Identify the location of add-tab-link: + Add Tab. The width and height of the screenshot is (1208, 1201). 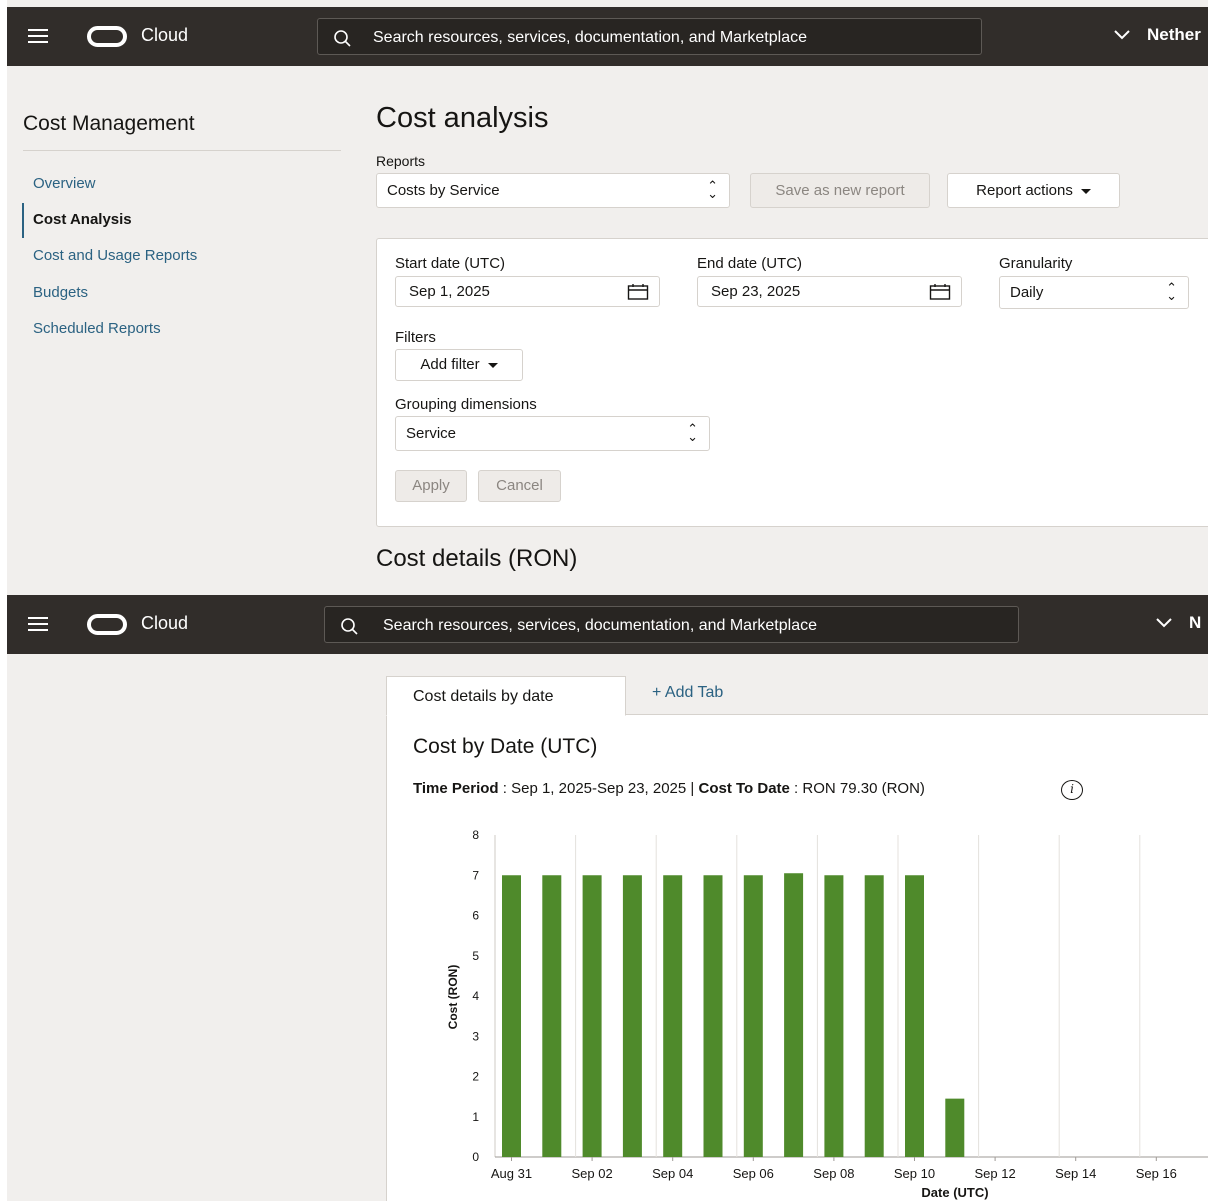
(687, 693).